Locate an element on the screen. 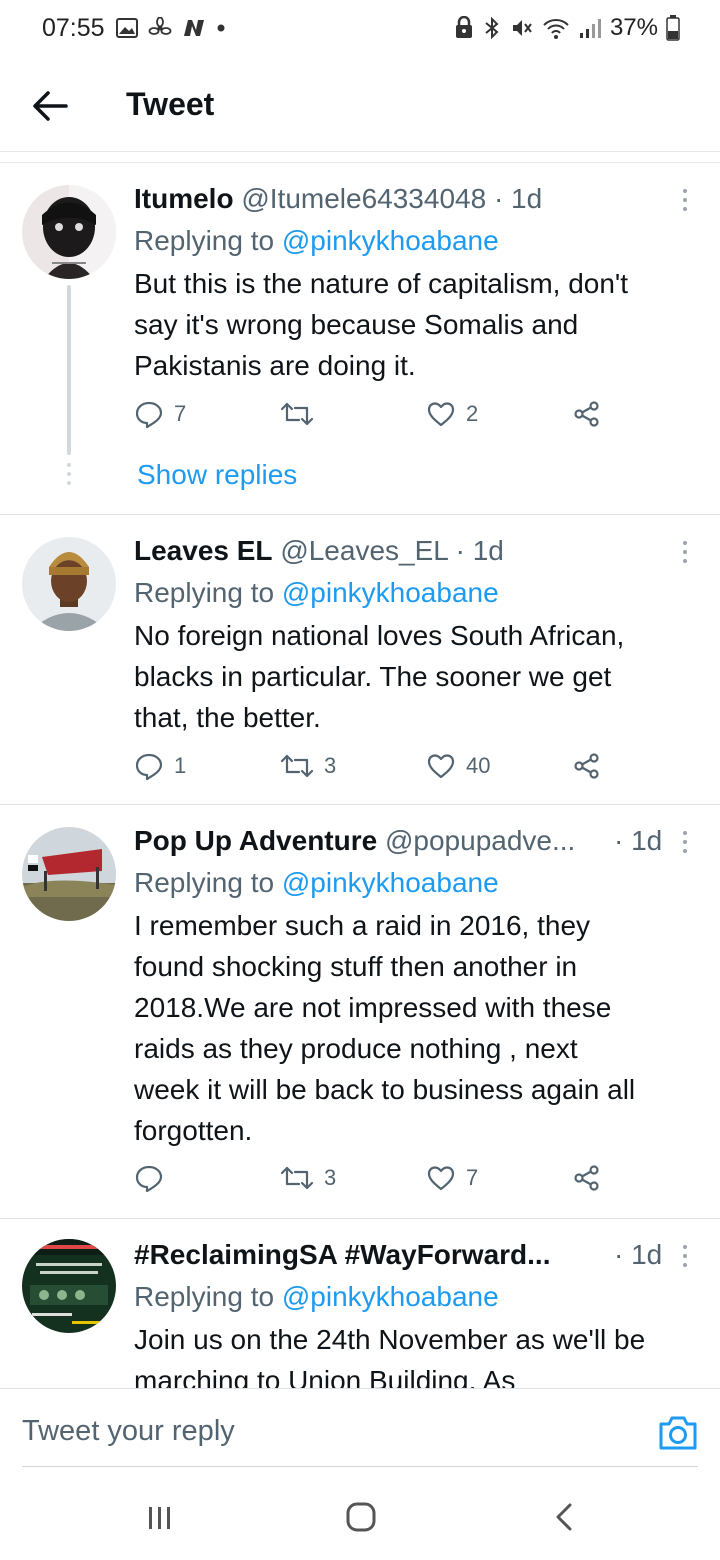 This screenshot has width=720, height=1560. home-icon is located at coordinates (361, 1517).